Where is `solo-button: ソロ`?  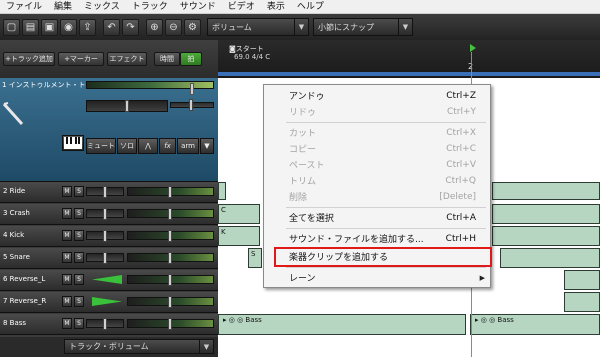 solo-button: ソロ is located at coordinates (127, 146).